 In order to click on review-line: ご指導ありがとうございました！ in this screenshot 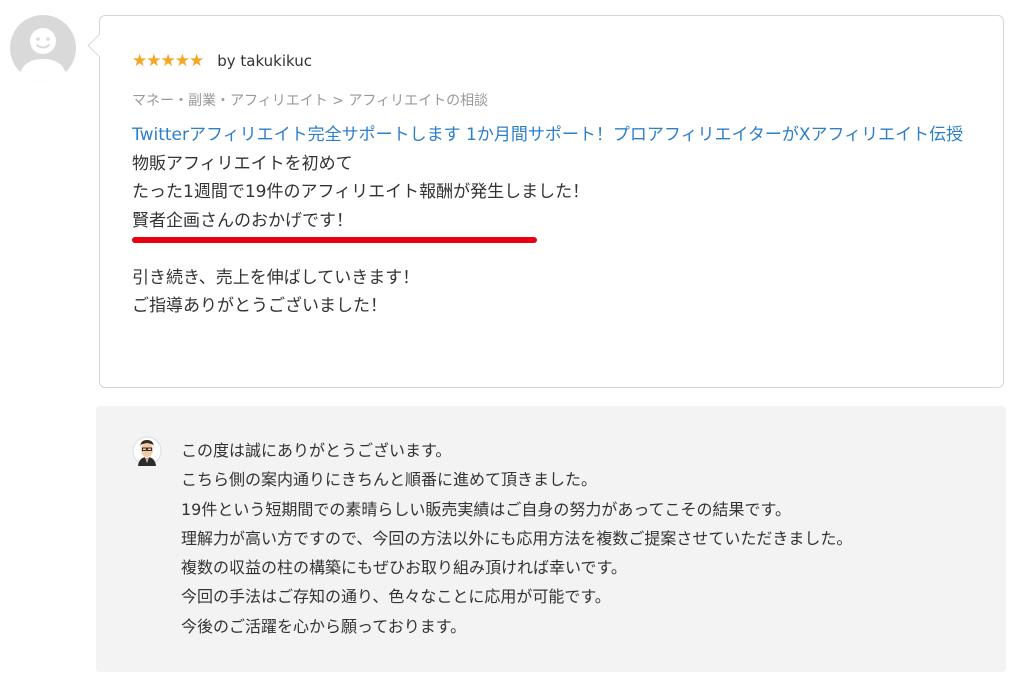, I will do `click(259, 306)`.